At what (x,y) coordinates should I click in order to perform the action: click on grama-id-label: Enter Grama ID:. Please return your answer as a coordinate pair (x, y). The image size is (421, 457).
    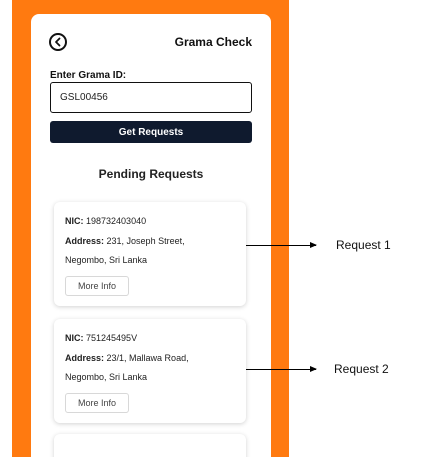
    Looking at the image, I should click on (88, 75).